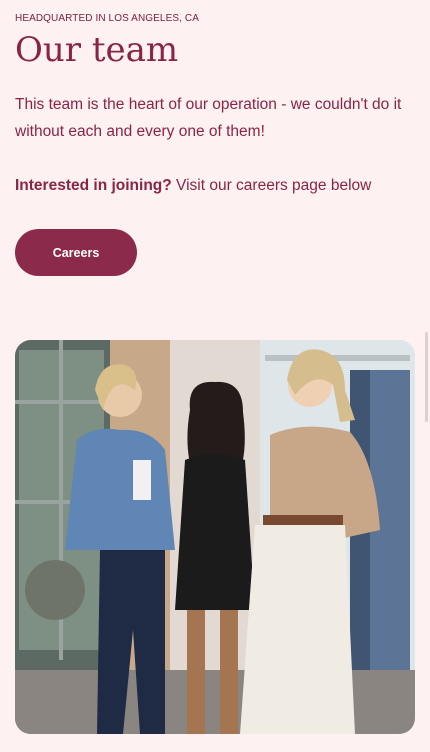 The width and height of the screenshot is (430, 752). I want to click on scrollbar, so click(426, 377).